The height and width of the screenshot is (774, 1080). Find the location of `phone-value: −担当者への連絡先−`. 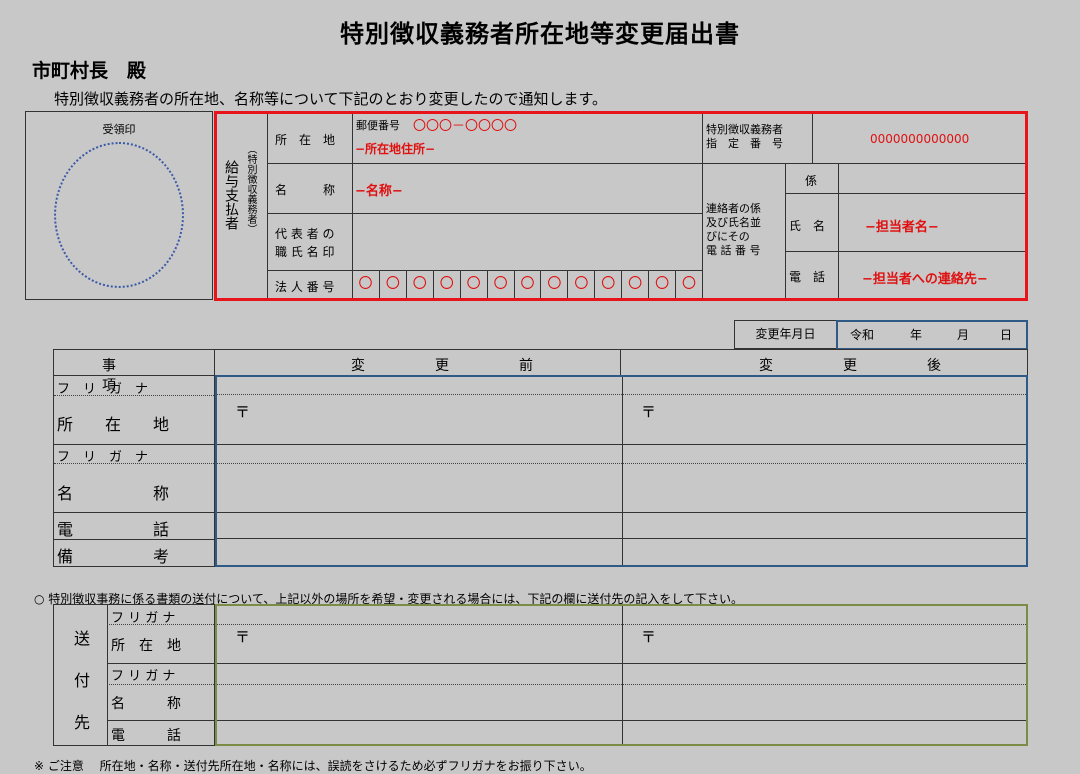

phone-value: −担当者への連絡先− is located at coordinates (925, 277).